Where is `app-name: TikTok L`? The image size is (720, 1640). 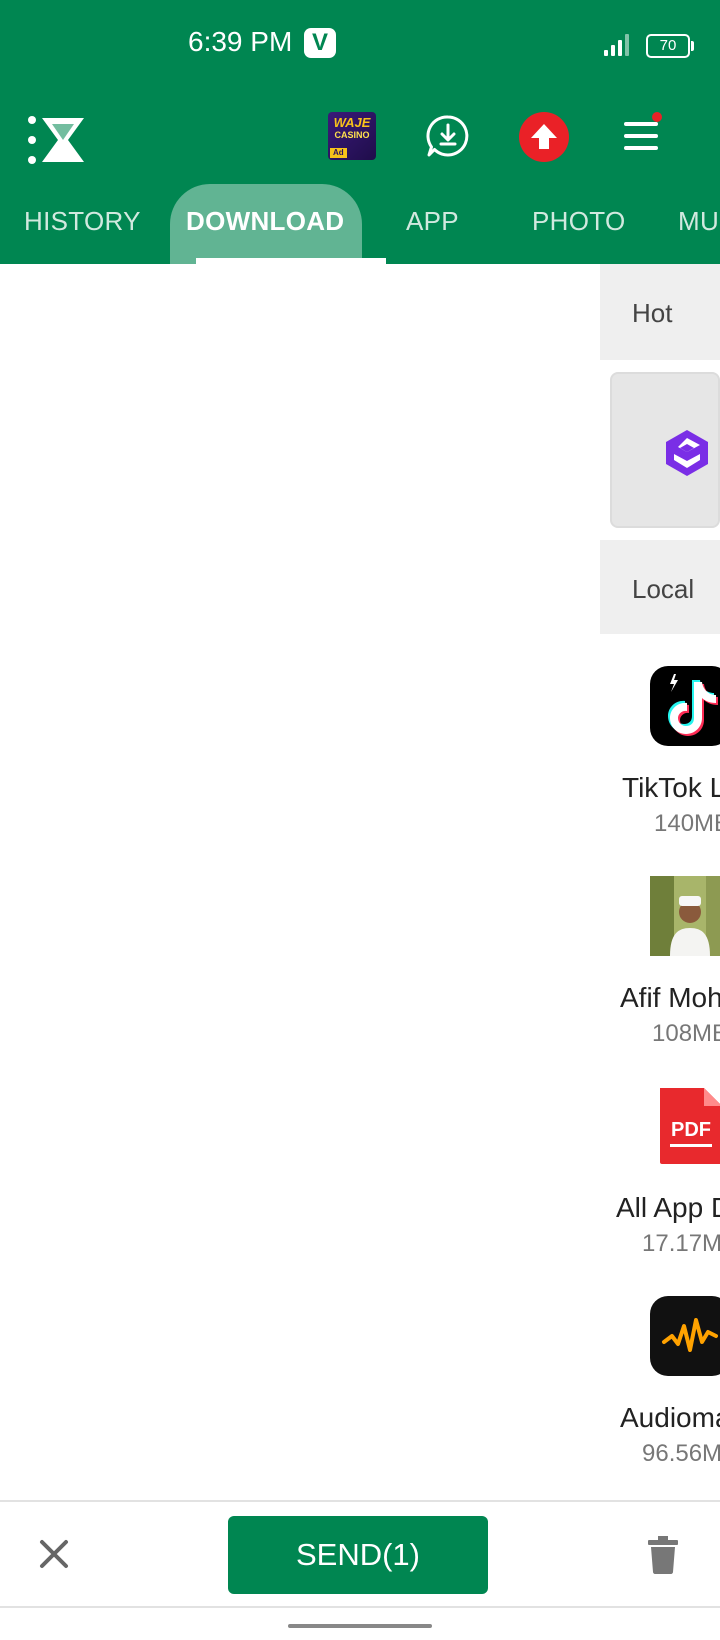
app-name: TikTok L is located at coordinates (671, 787).